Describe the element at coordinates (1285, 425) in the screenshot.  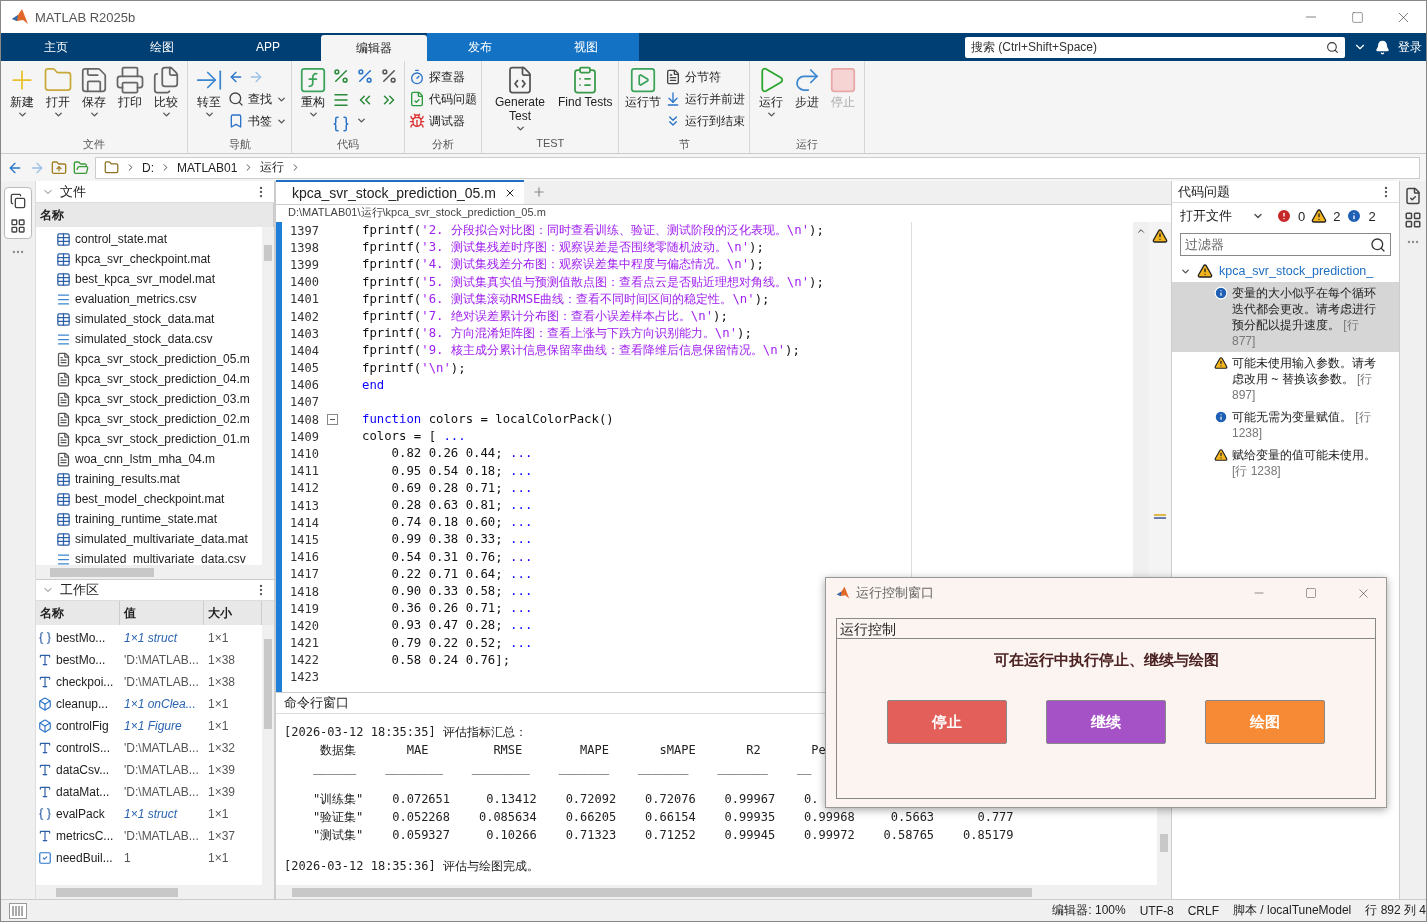
I see `issue-item: 可能无需为变量赋值。 [行 1238]` at that location.